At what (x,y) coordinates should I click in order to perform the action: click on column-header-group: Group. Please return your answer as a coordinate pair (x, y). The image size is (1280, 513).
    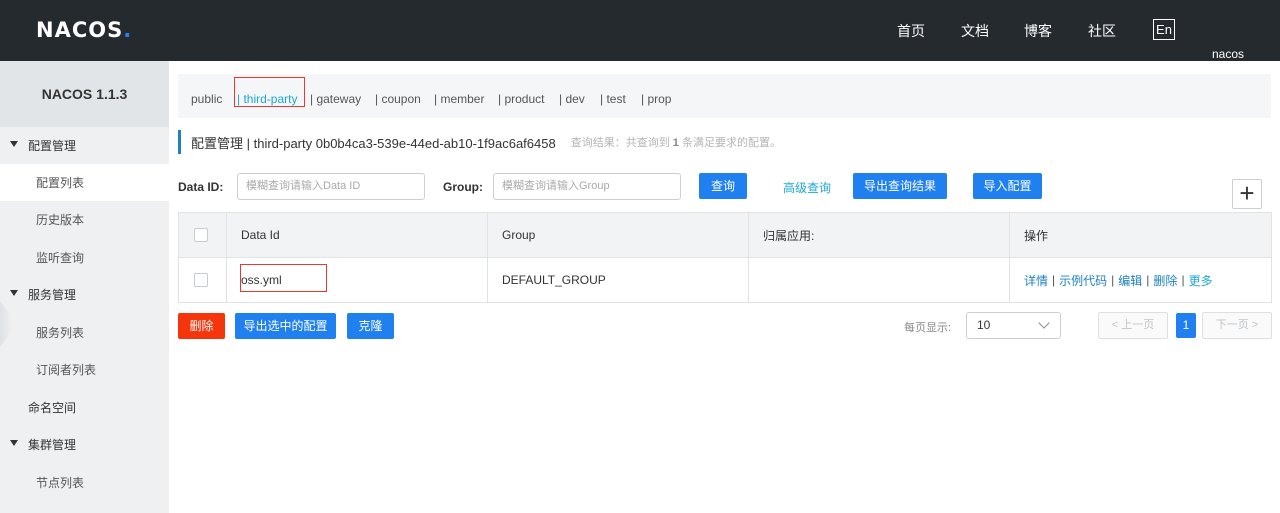
    Looking at the image, I should click on (618, 235).